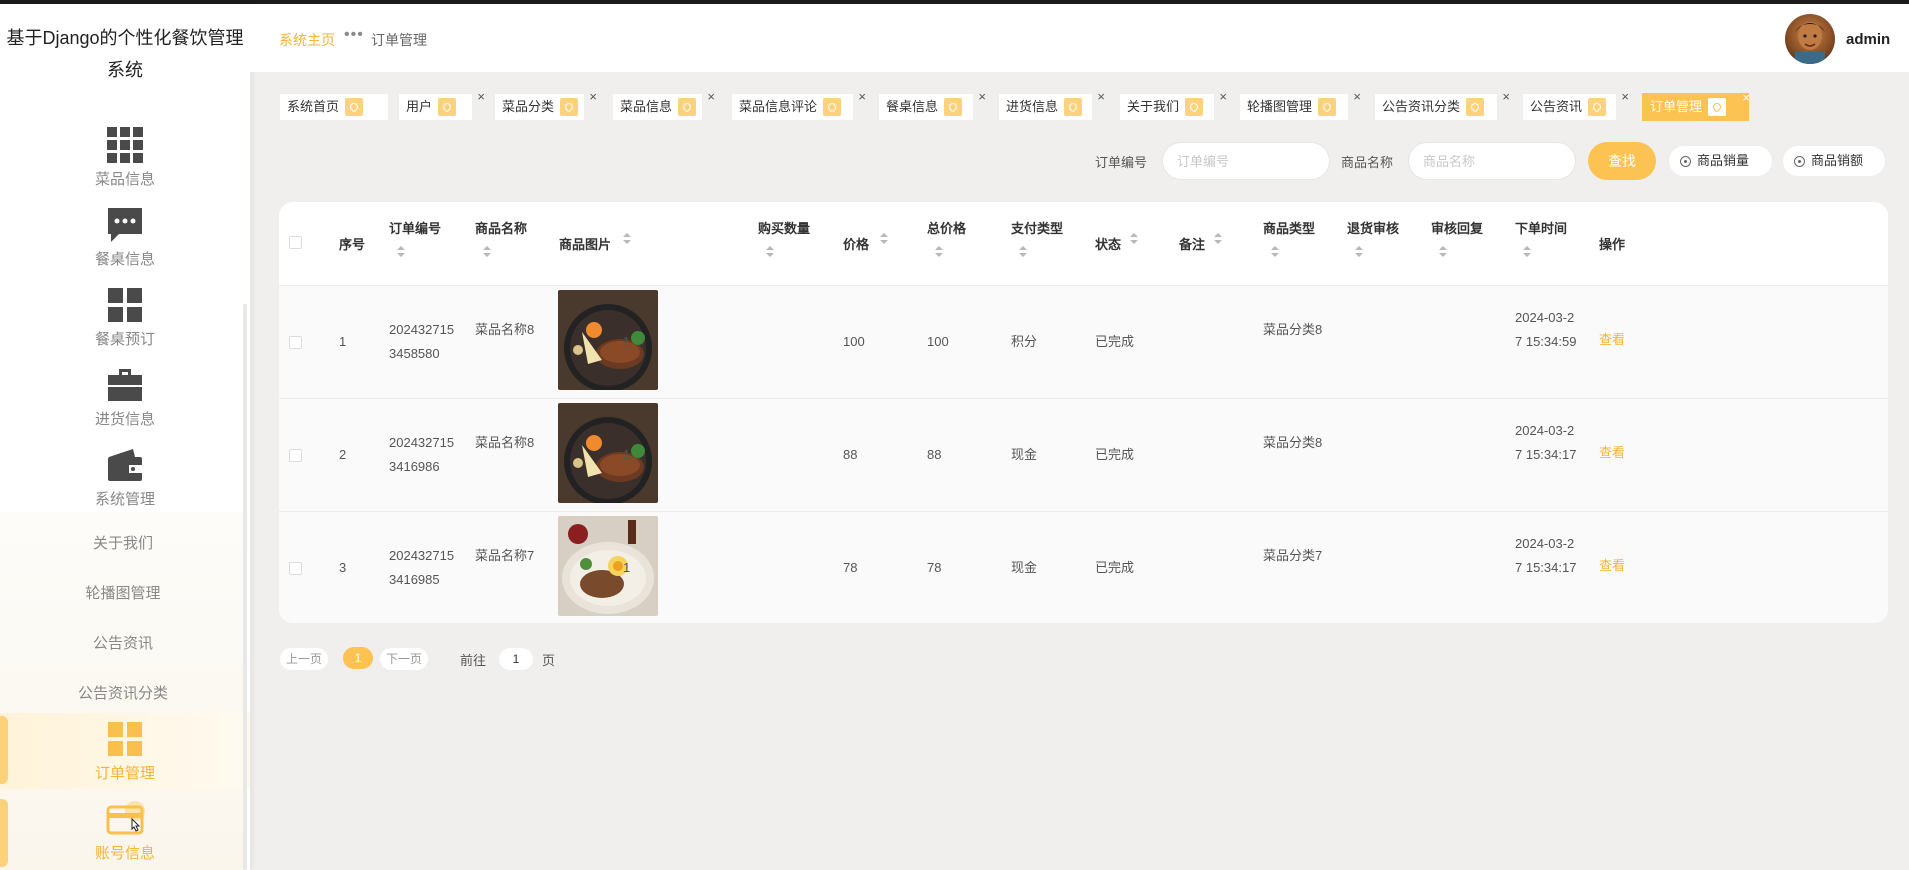 The width and height of the screenshot is (1909, 870). Describe the element at coordinates (334, 107) in the screenshot. I see `tab-home: 系统首页` at that location.